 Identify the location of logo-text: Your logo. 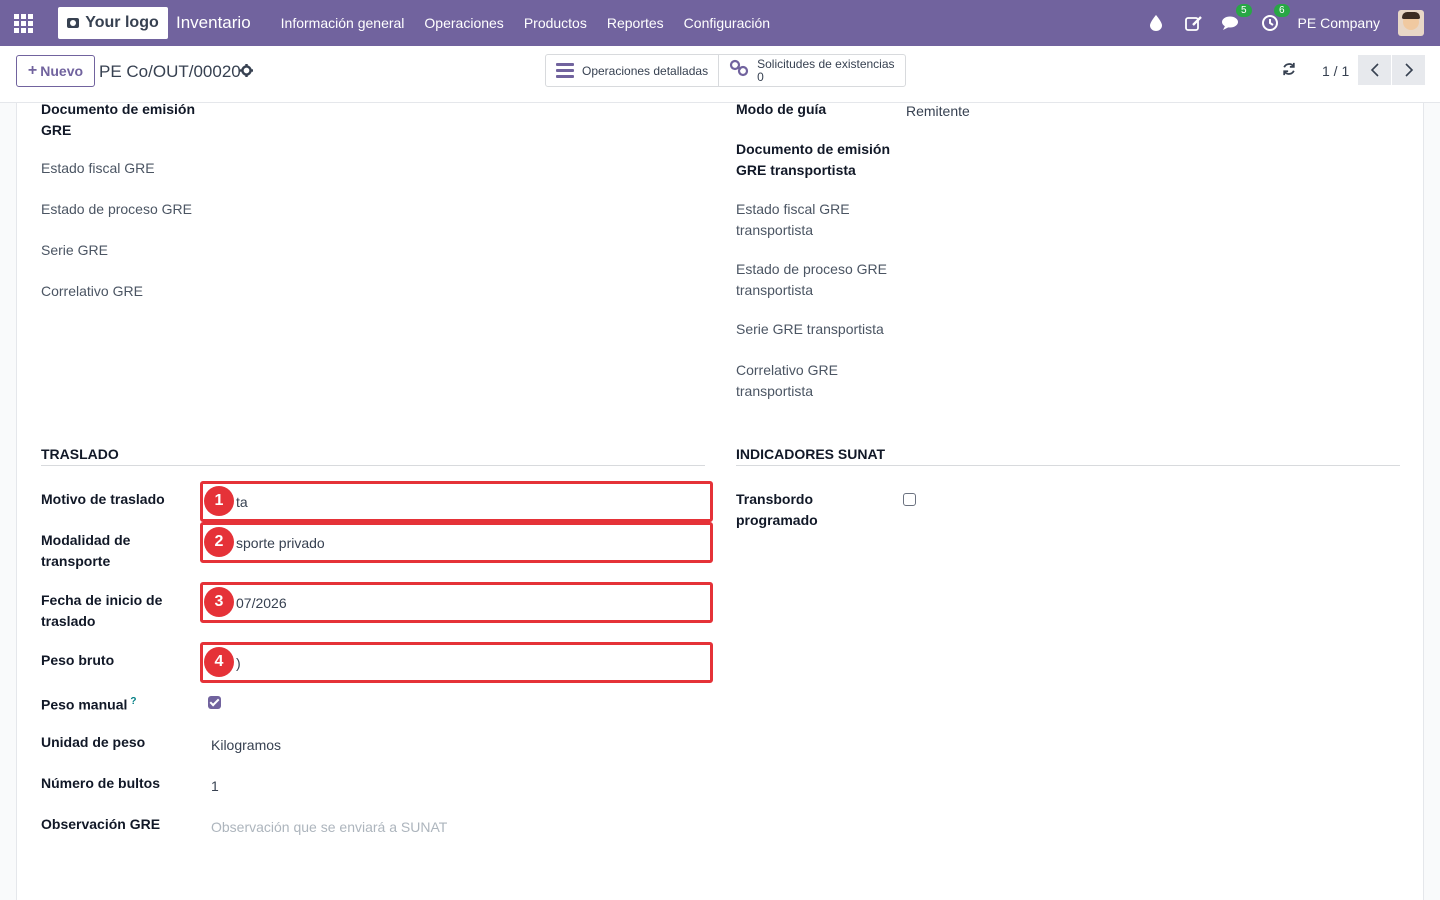
(122, 22).